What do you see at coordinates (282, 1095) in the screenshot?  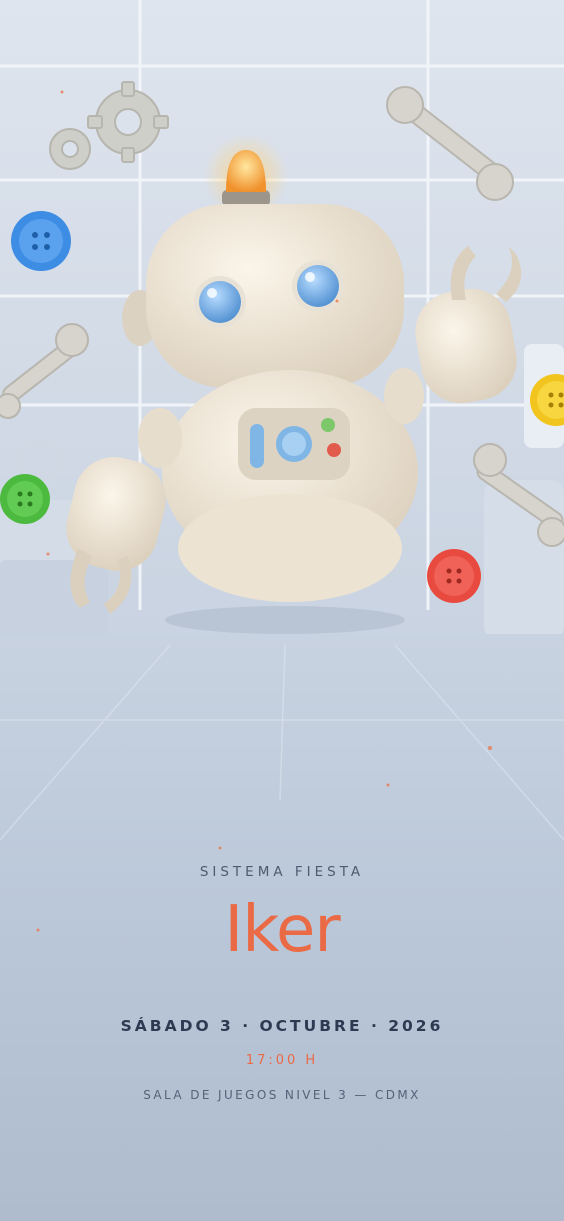 I see `event-venue: SALA DE JUEGOS NIVEL 3 — CDMX` at bounding box center [282, 1095].